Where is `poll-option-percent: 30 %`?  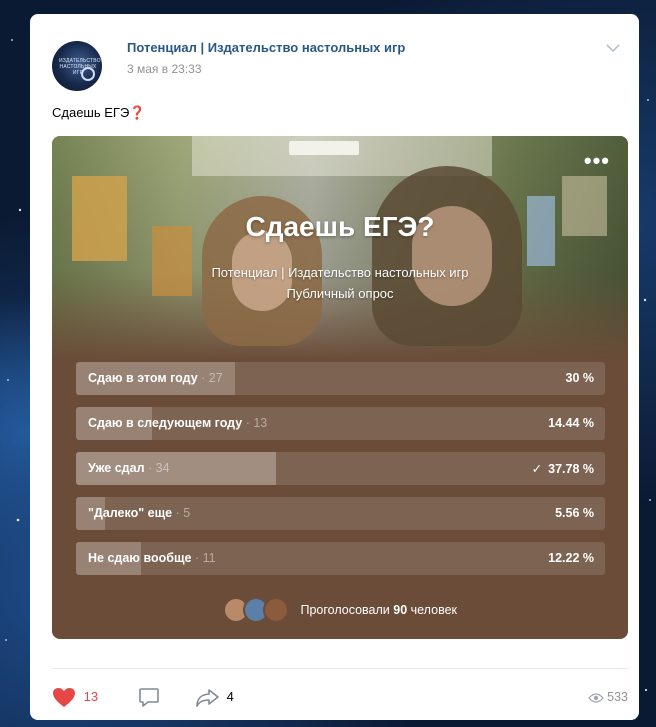
poll-option-percent: 30 % is located at coordinates (580, 378).